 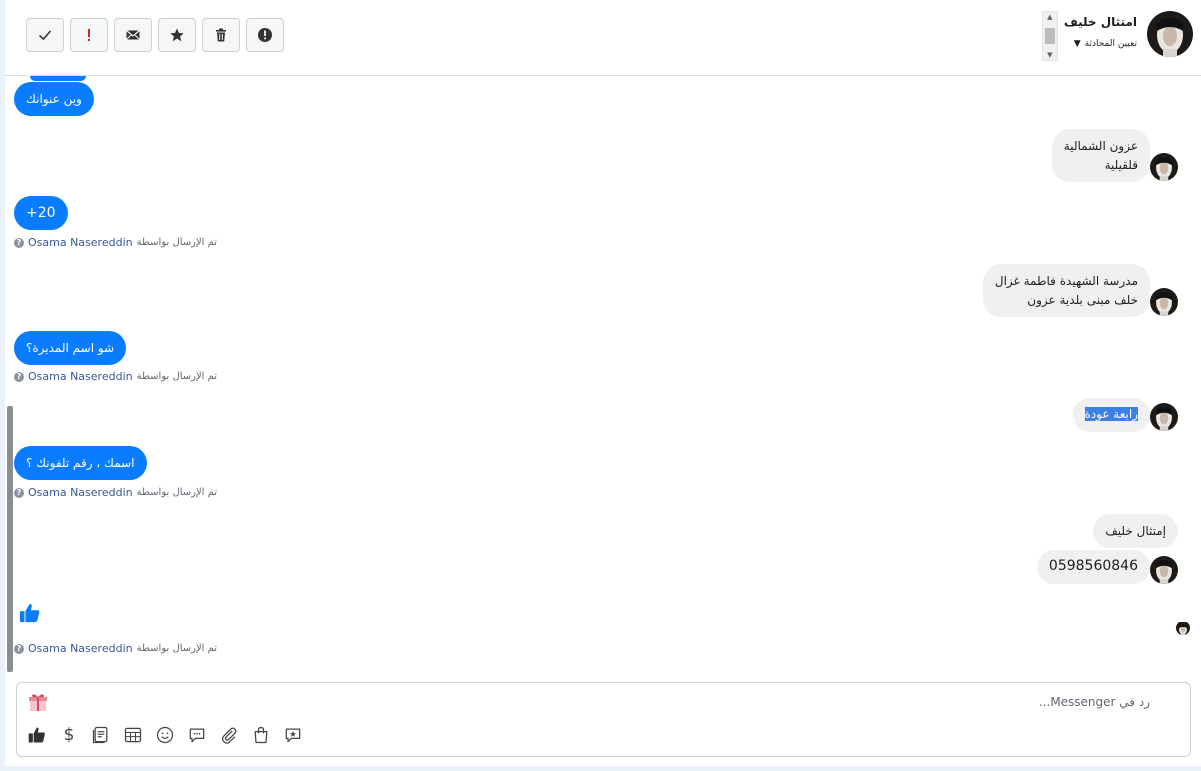 I want to click on chat-bubble-icon, so click(x=197, y=735).